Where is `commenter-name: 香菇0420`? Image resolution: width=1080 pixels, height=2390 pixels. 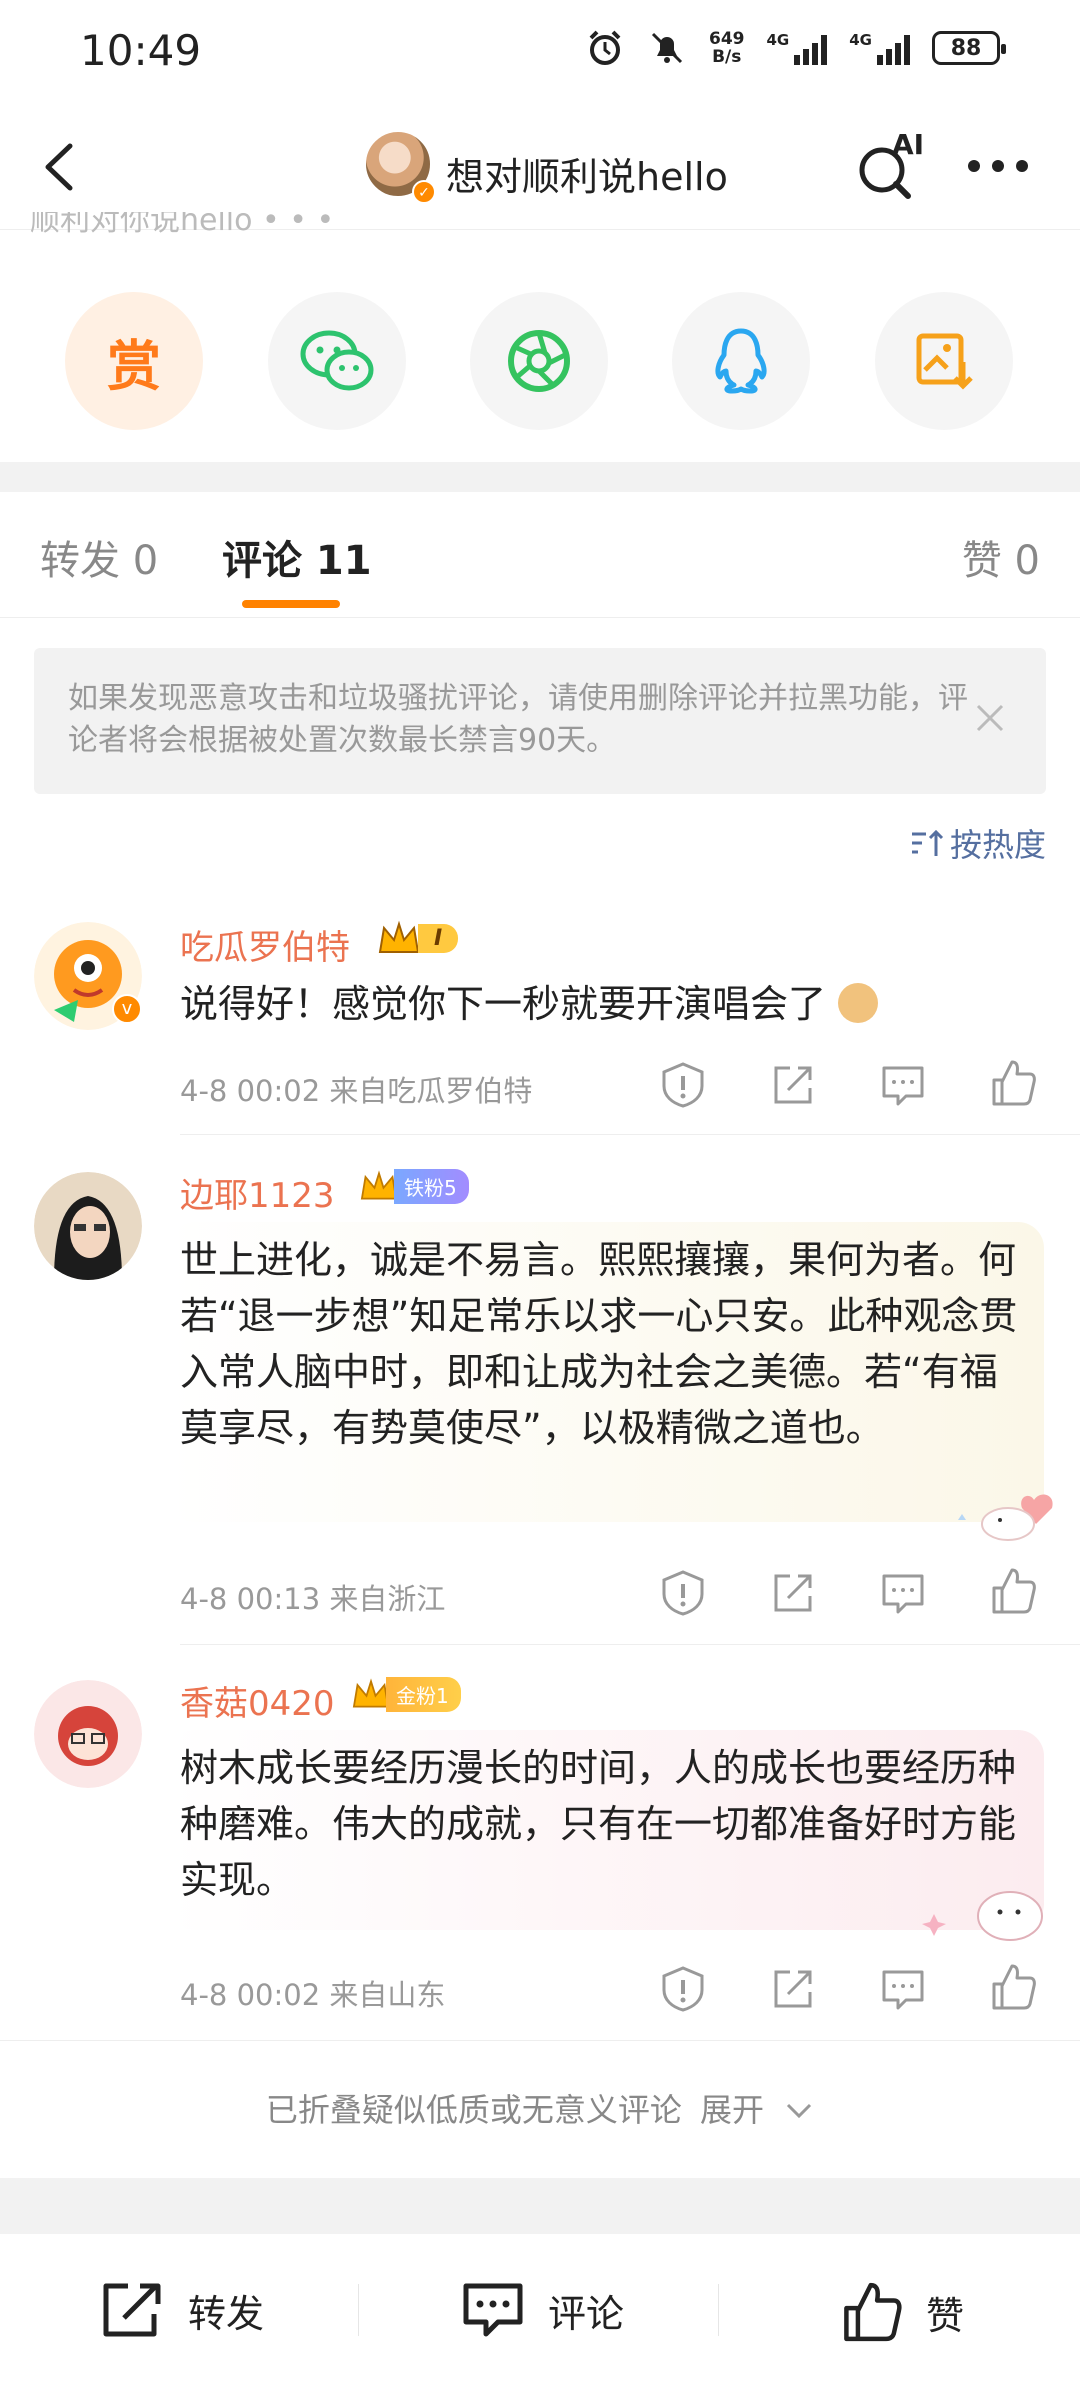 commenter-name: 香菇0420 is located at coordinates (257, 1700).